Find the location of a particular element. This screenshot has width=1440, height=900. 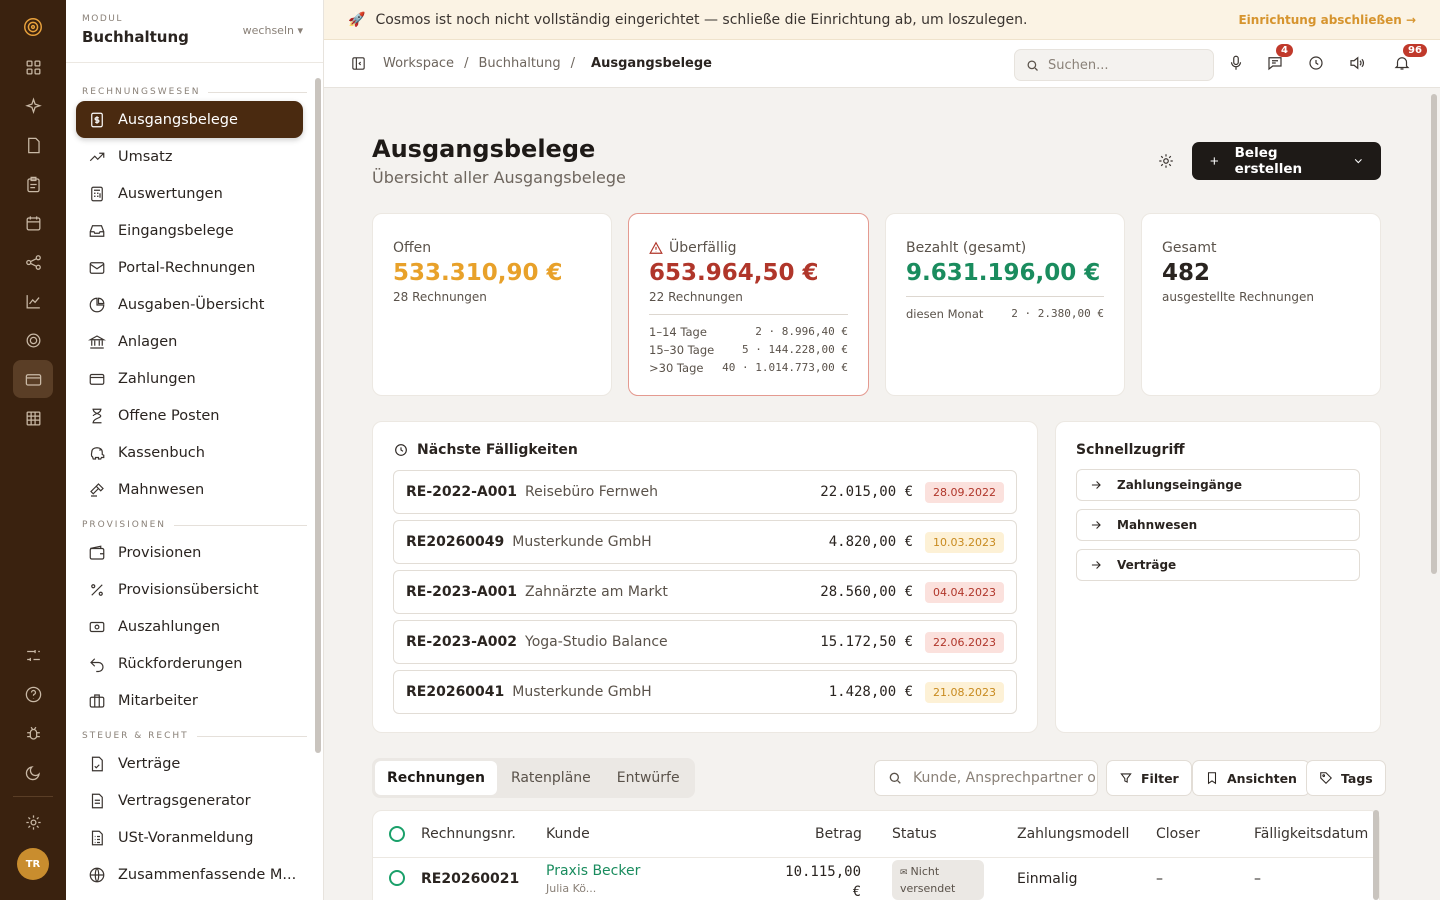

invoice-tabs: Rechnungen Ratenpläne Entwürfe is located at coordinates (533, 778).